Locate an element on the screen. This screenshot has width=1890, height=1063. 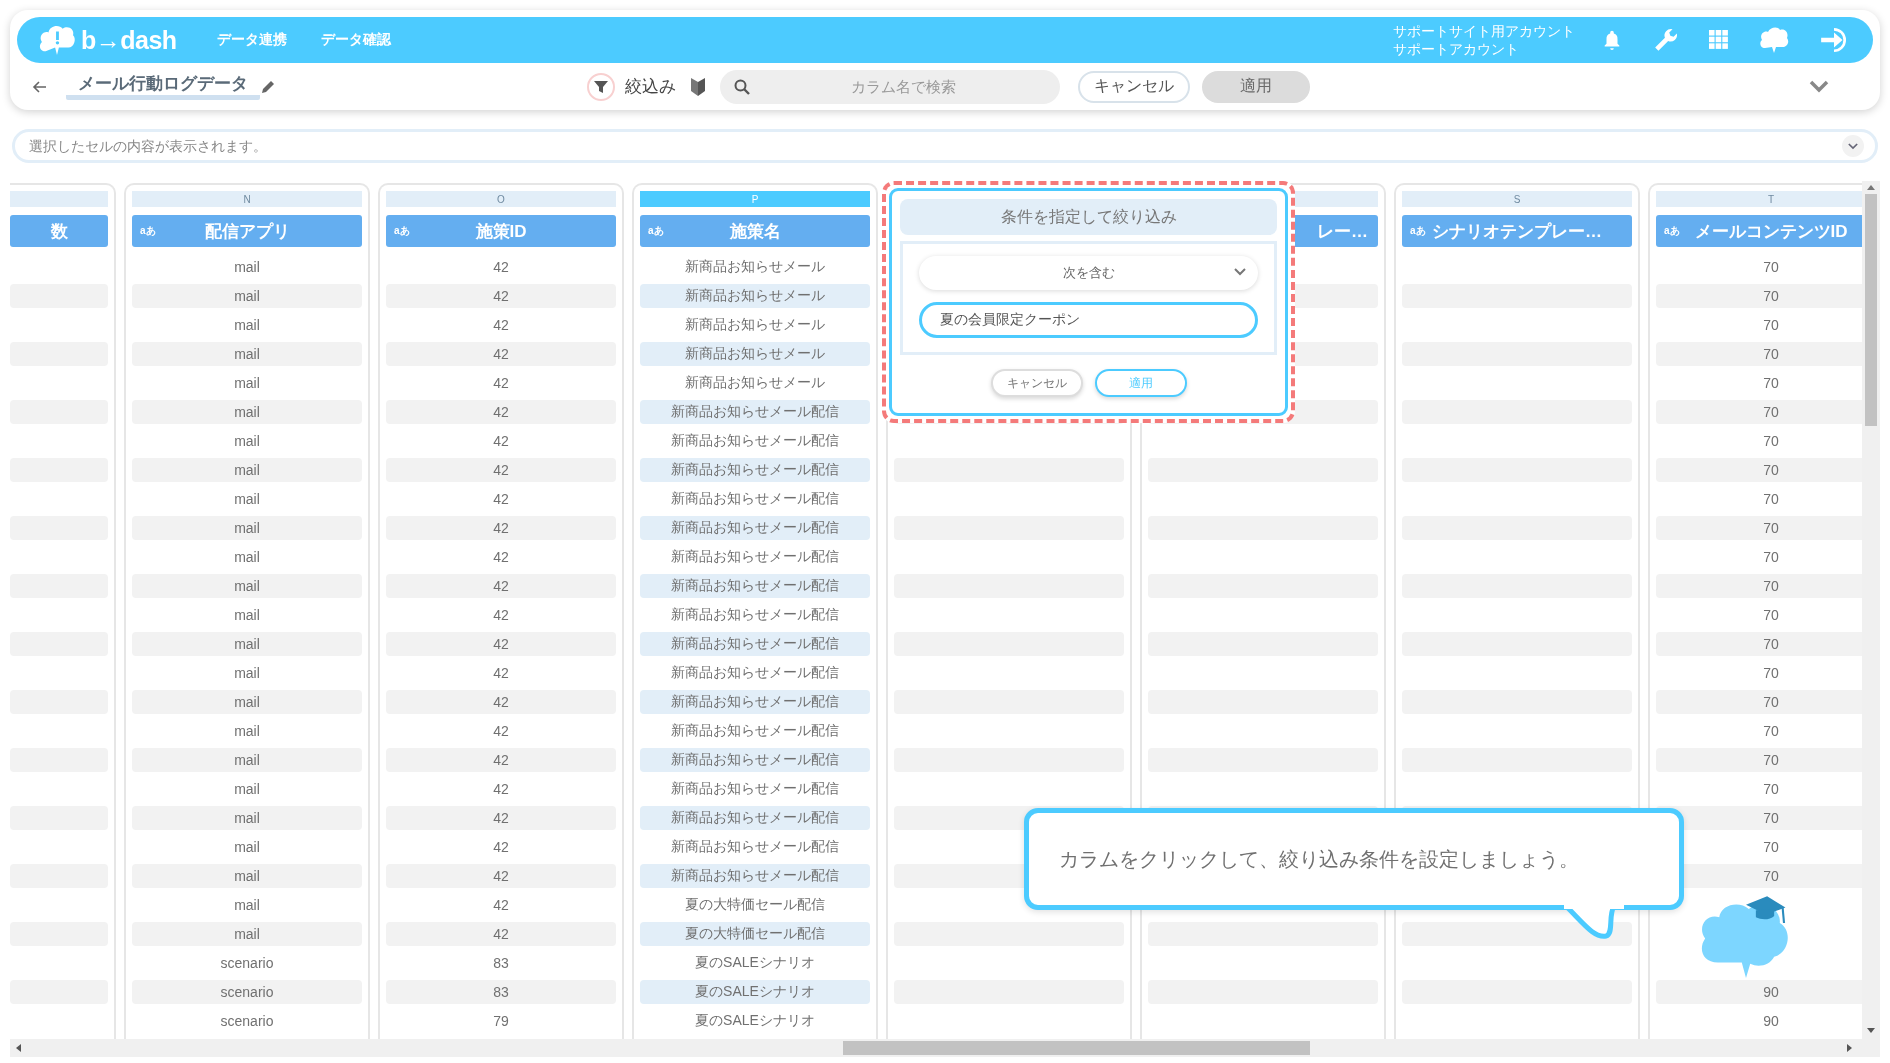
table-cell-text: 夏のSALEシナリオ is located at coordinates (755, 1020).